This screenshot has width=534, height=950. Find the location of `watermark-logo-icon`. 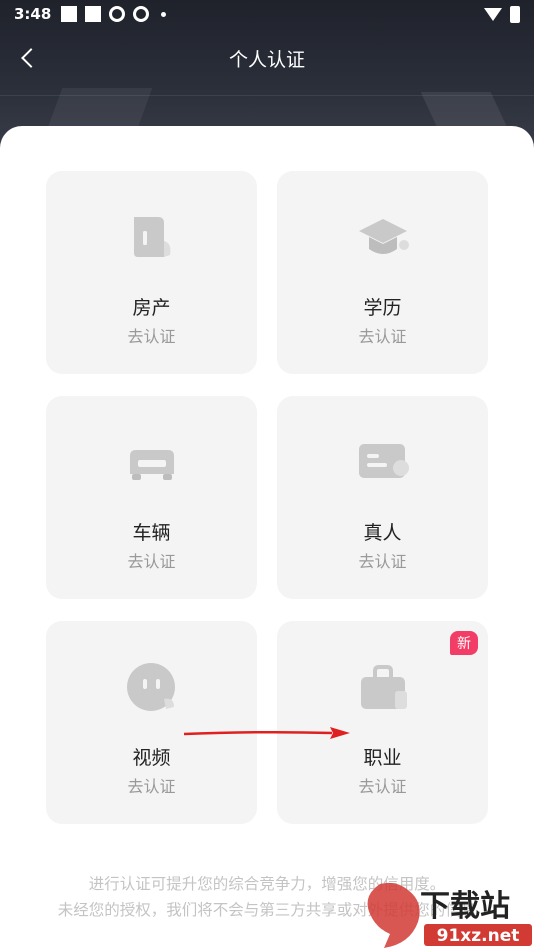

watermark-logo-icon is located at coordinates (393, 915).